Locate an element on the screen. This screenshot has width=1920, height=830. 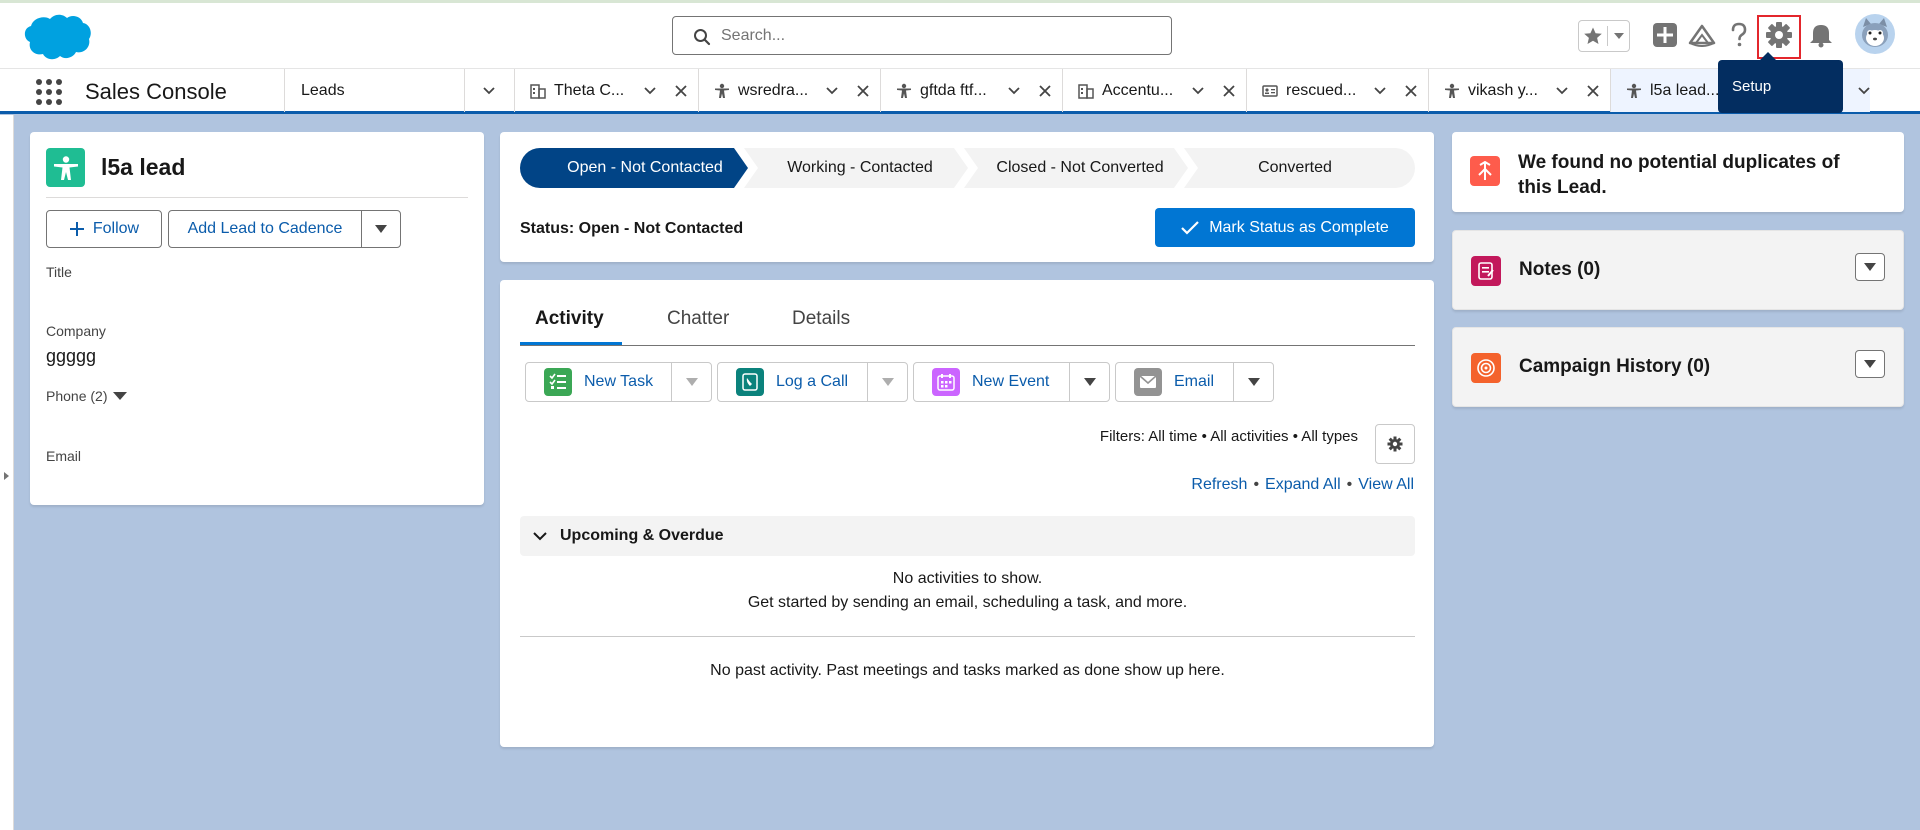
building-icon is located at coordinates (1086, 91).